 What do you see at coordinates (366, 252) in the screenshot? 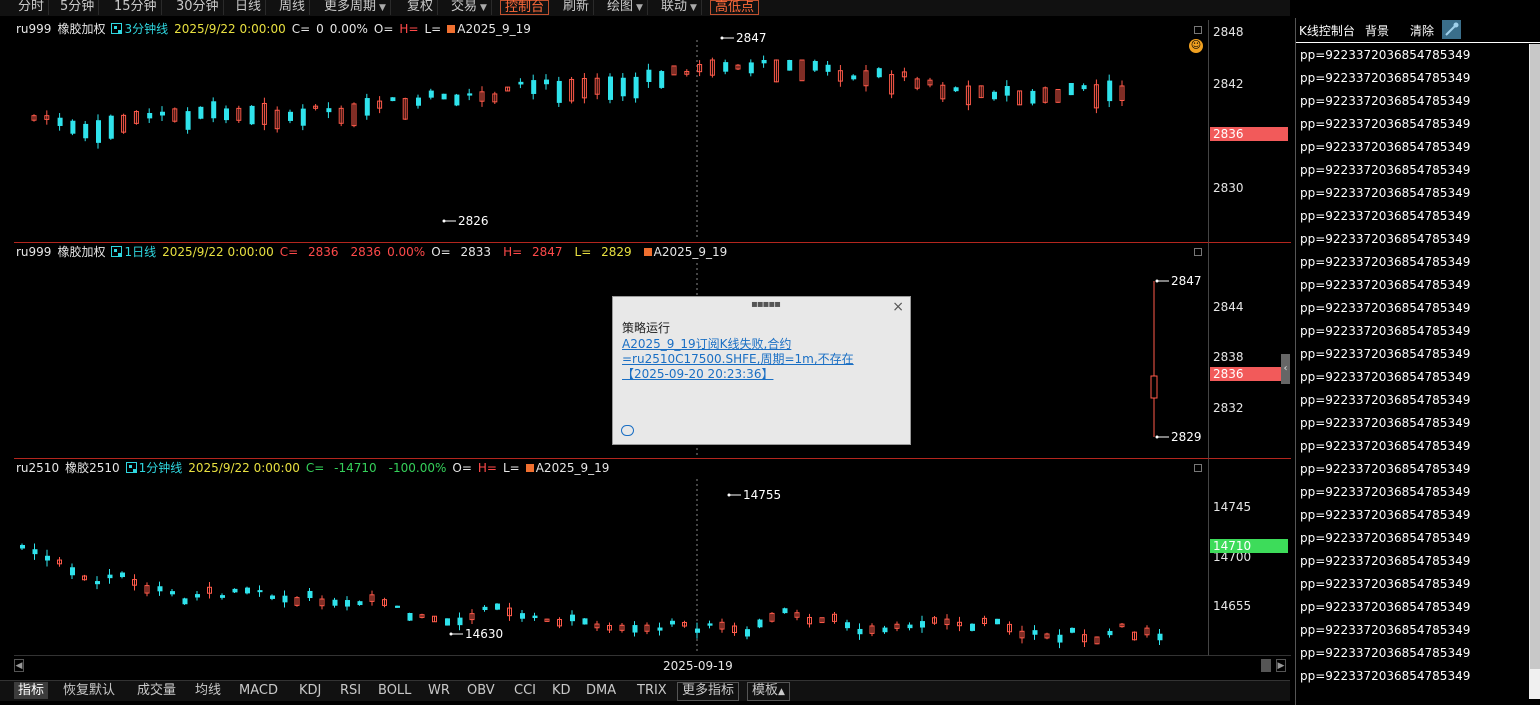
I see `change-value: 2836` at bounding box center [366, 252].